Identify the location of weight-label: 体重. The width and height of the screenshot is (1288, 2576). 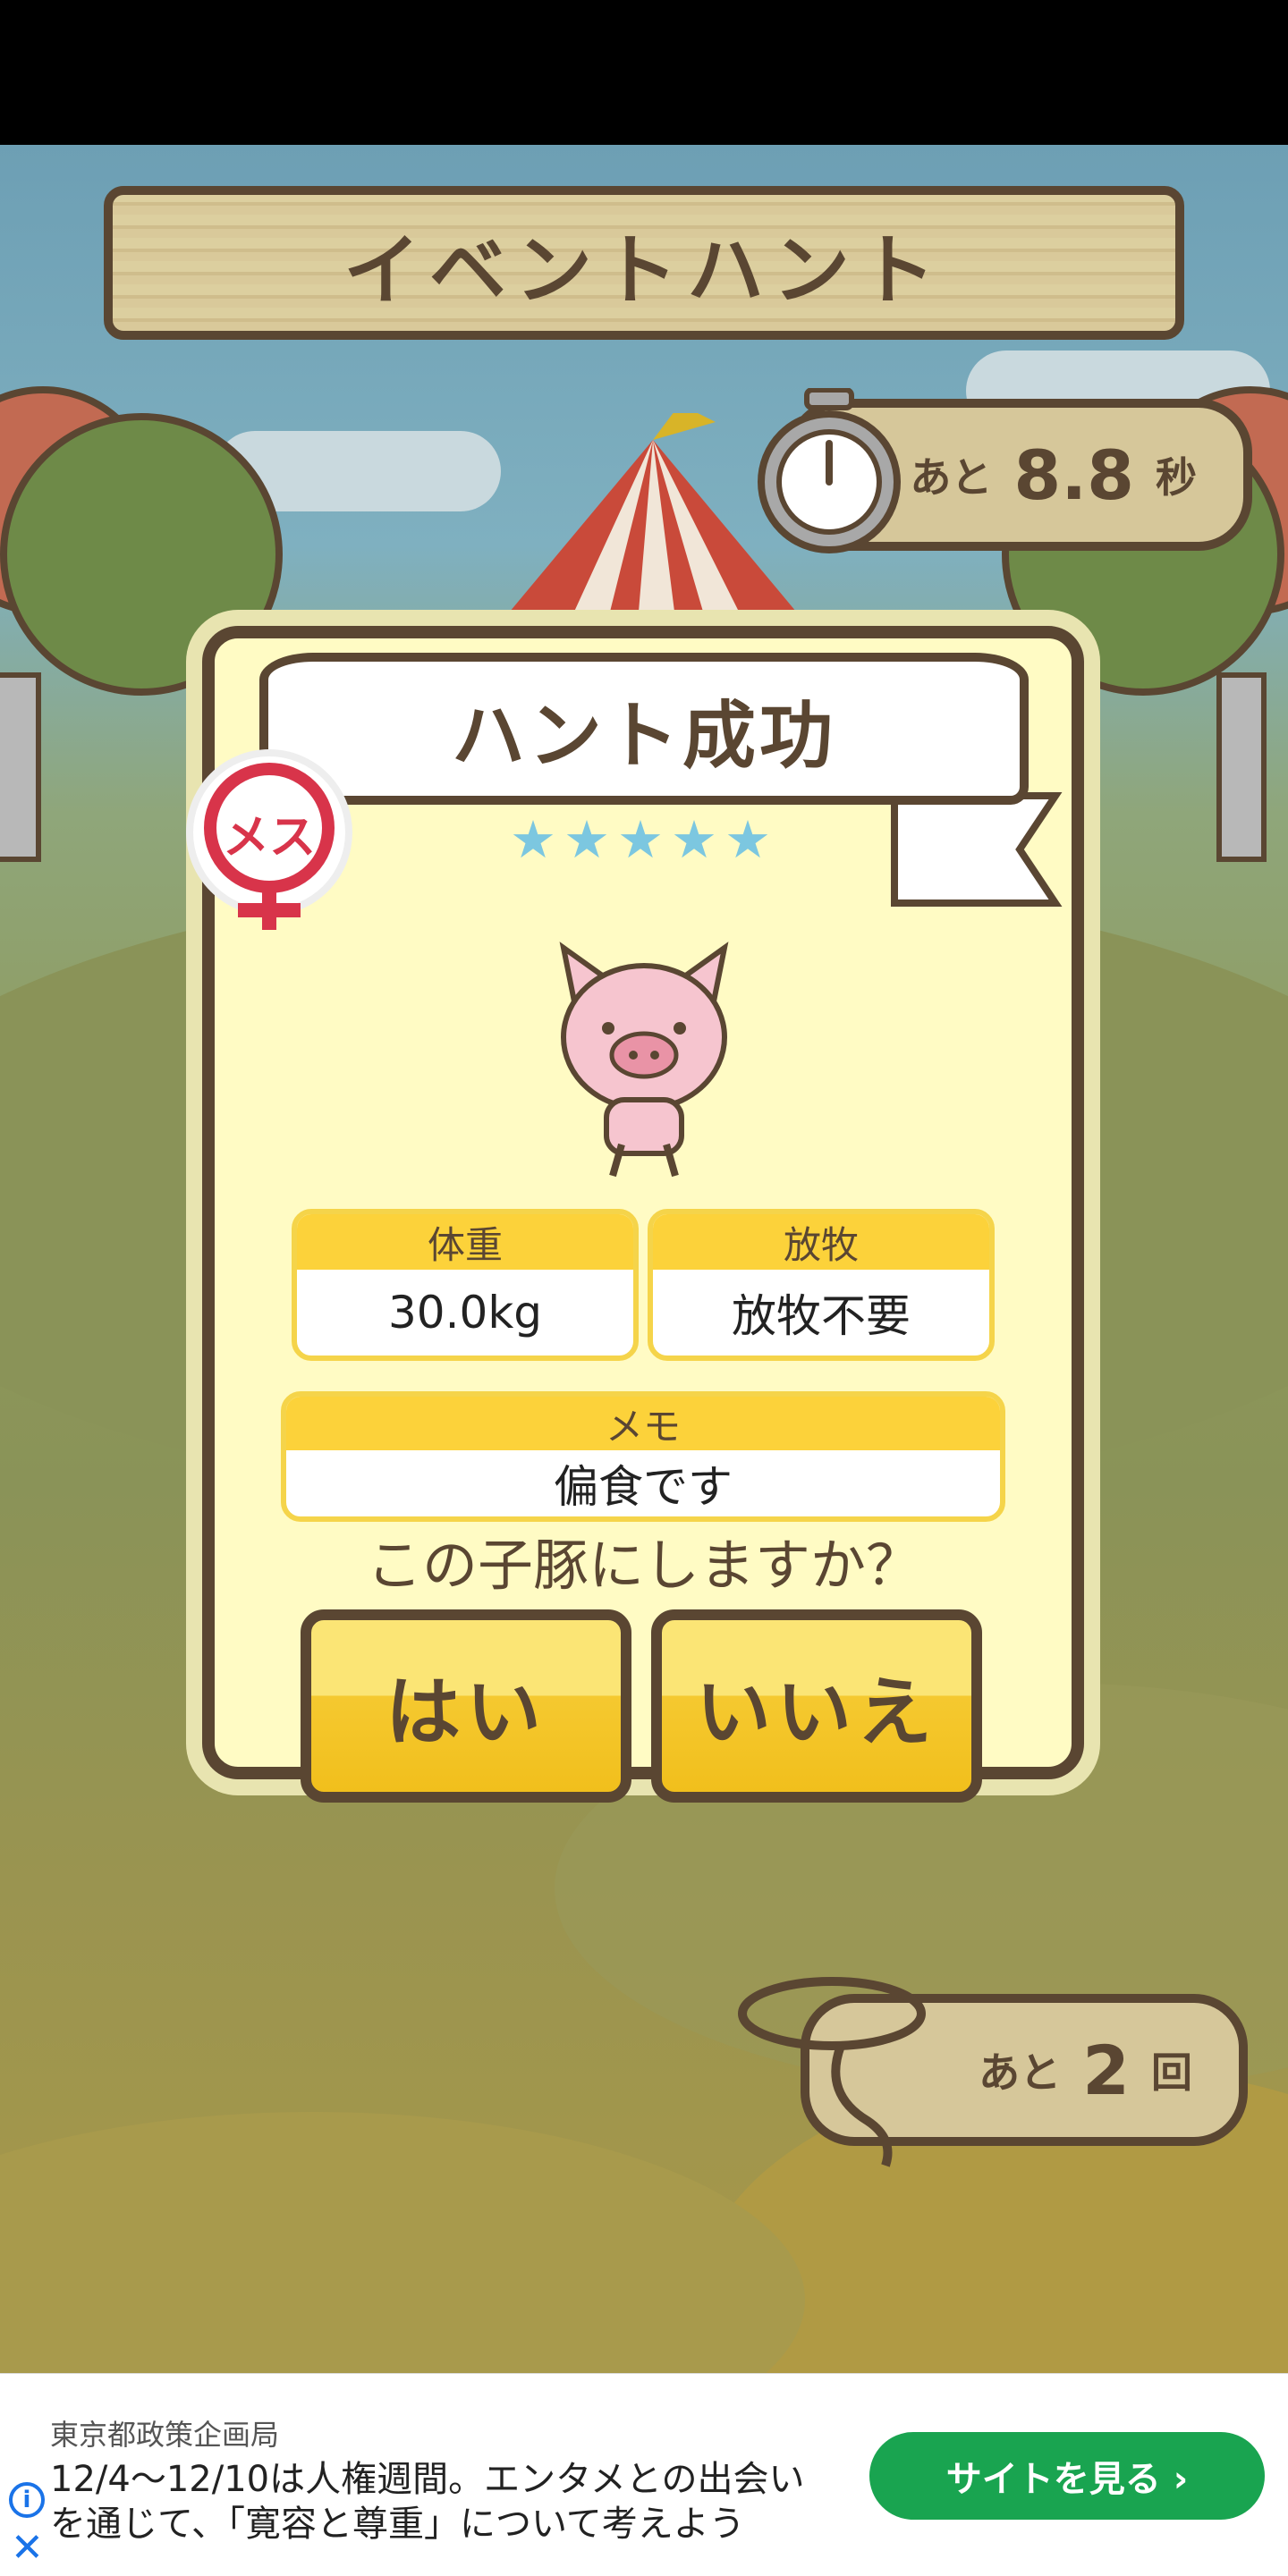
(465, 1242).